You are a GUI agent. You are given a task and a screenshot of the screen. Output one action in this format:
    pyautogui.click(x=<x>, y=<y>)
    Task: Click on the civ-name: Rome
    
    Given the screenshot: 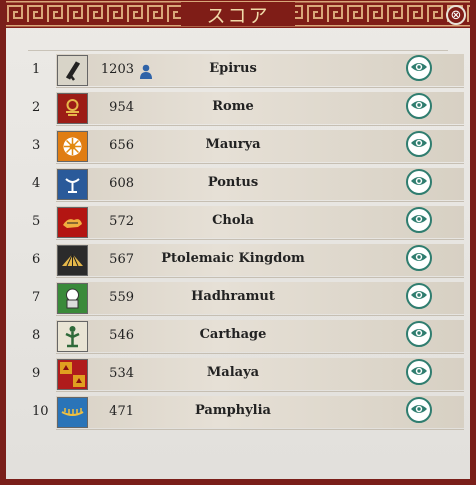 What is the action you would take?
    pyautogui.click(x=233, y=106)
    